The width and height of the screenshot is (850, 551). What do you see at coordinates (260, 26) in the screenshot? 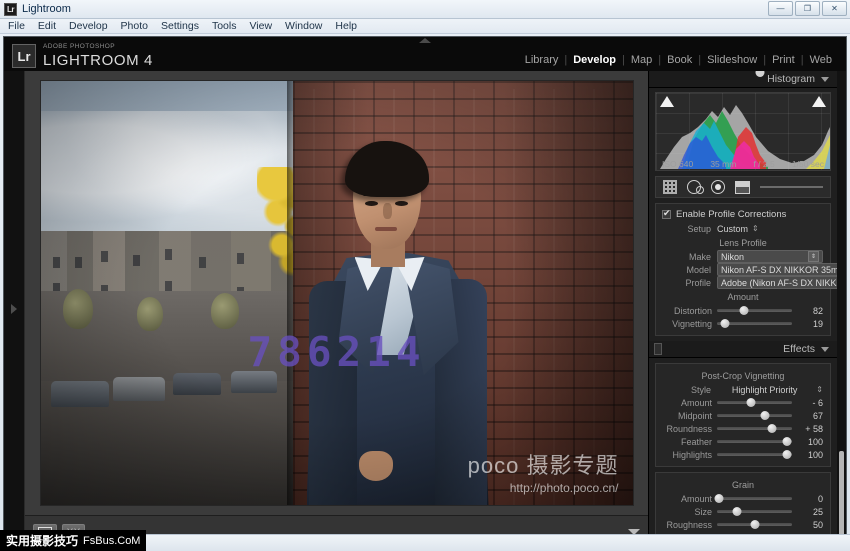
I see `menu-view: View` at bounding box center [260, 26].